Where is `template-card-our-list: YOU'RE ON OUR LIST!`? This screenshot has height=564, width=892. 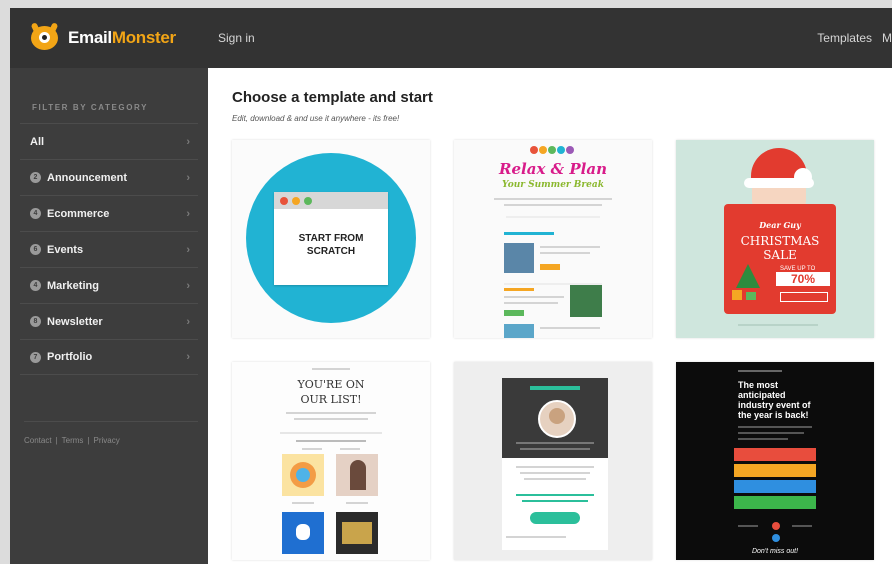 template-card-our-list: YOU'RE ON OUR LIST! is located at coordinates (331, 461).